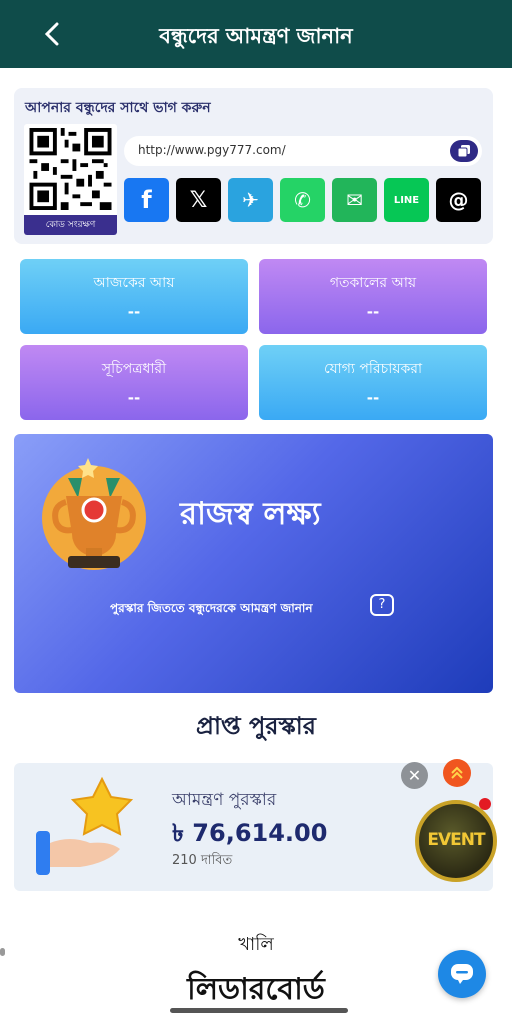  Describe the element at coordinates (202, 860) in the screenshot. I see `invite-reward-claims: 210 দাবিত` at that location.